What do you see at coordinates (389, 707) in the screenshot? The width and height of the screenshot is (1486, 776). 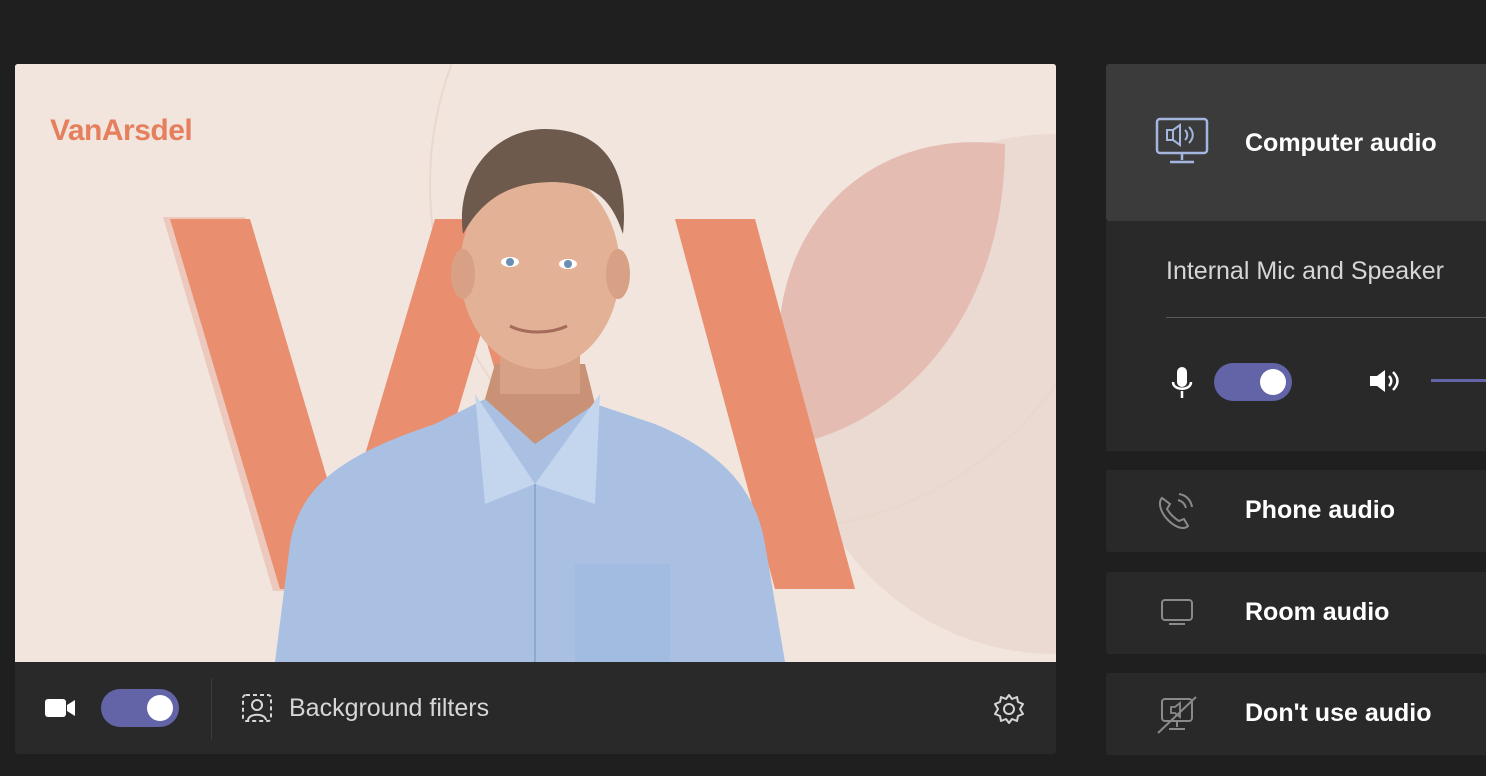 I see `background-filters-label: Background filters` at bounding box center [389, 707].